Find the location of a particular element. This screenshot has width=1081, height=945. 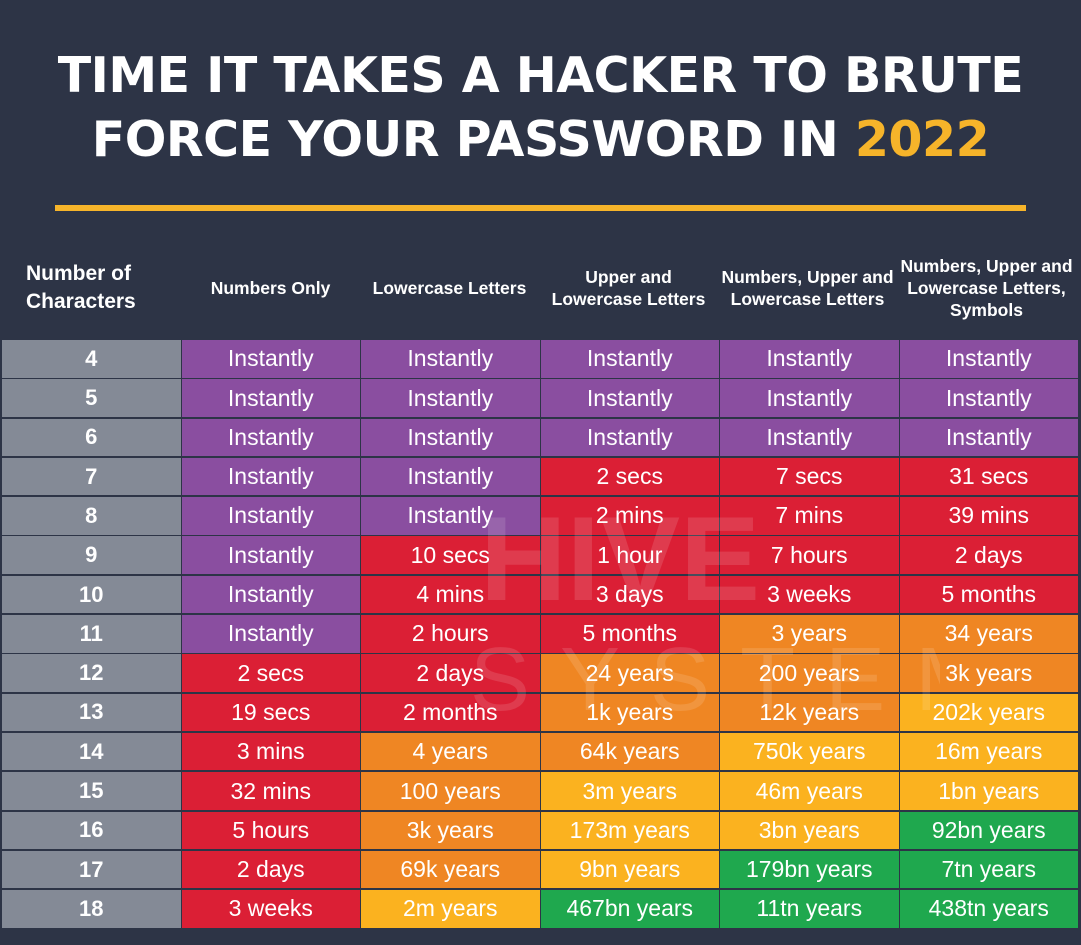

cell-upper-lower: 24 years is located at coordinates (629, 673).